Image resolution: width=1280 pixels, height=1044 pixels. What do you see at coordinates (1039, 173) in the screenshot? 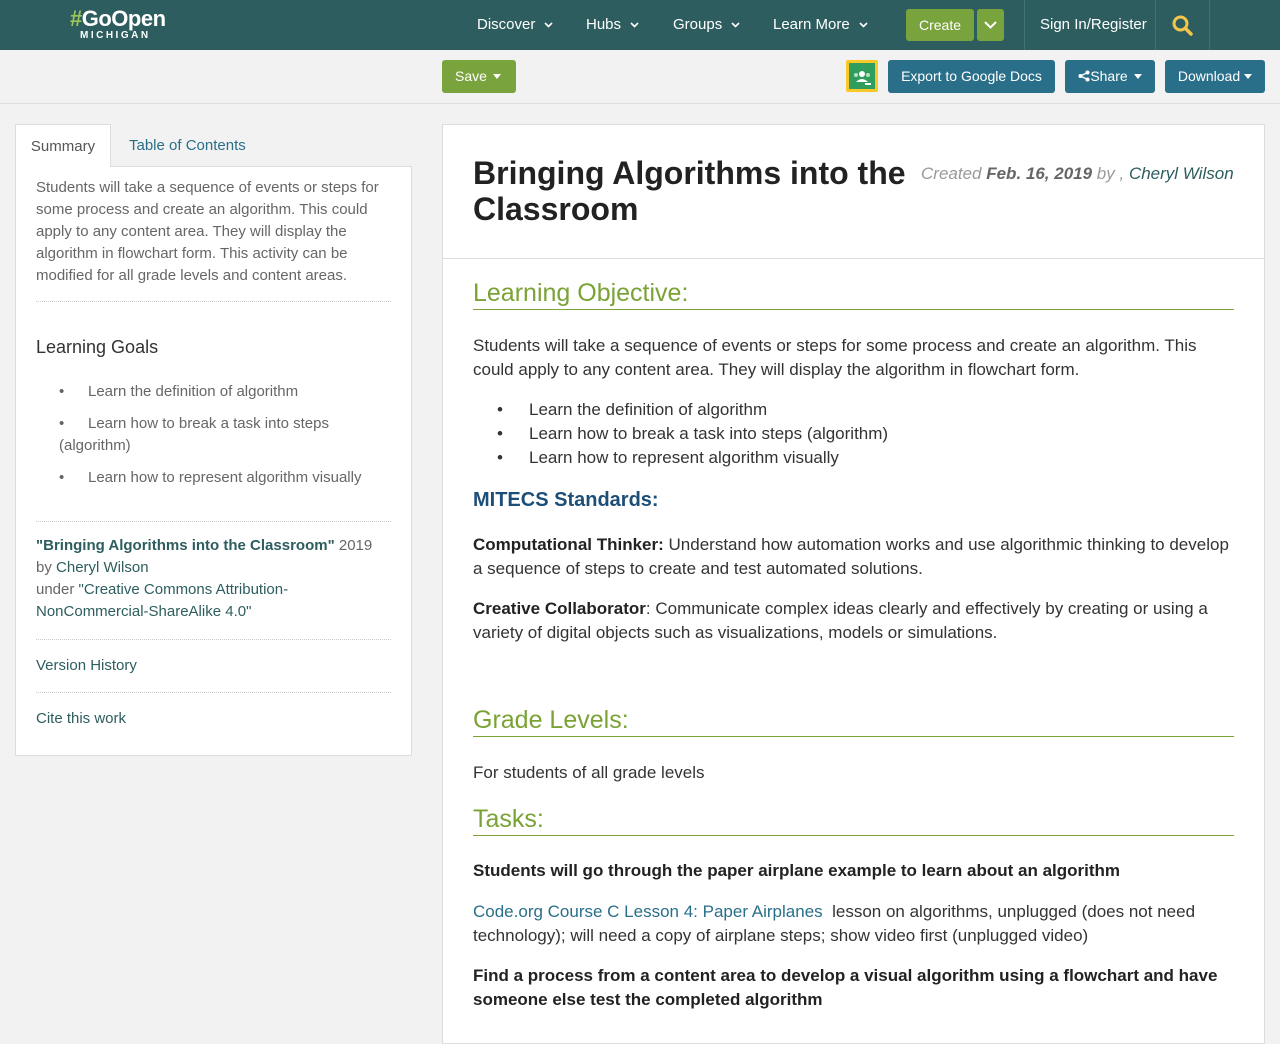
I see `created-date: Feb. 16, 2019` at bounding box center [1039, 173].